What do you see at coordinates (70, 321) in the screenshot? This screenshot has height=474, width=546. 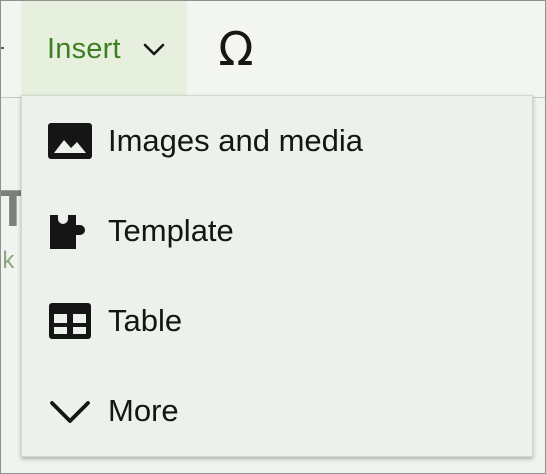 I see `table-icon` at bounding box center [70, 321].